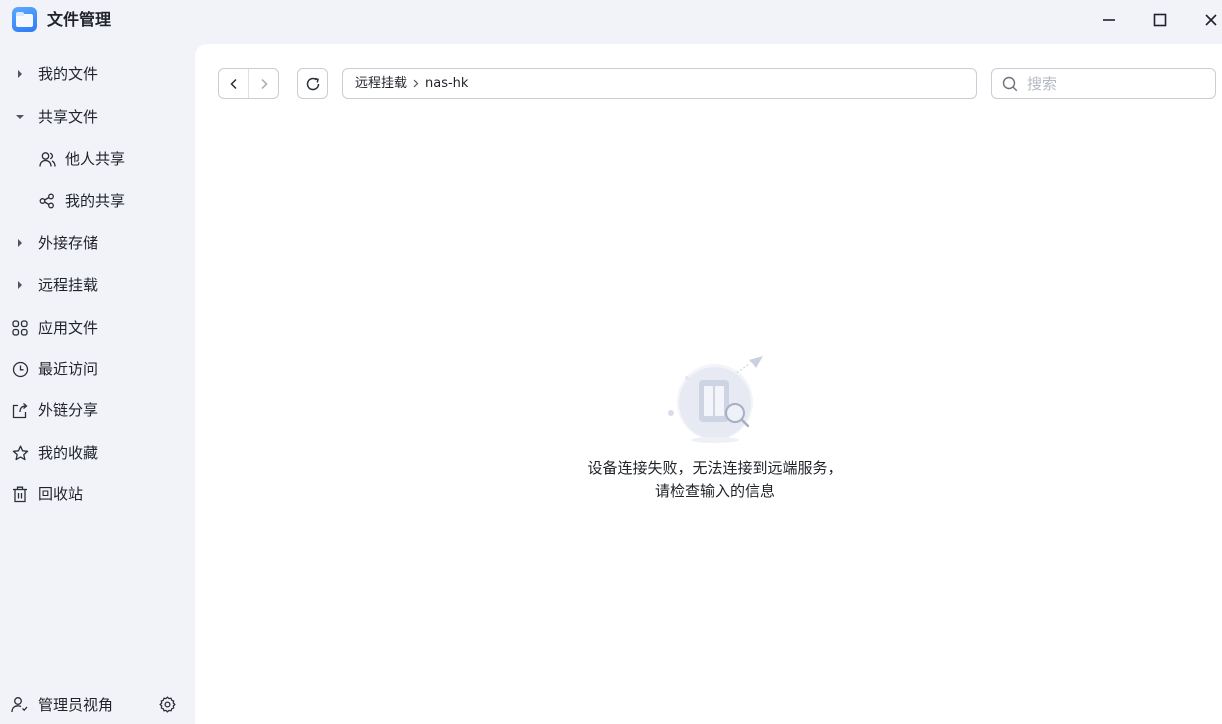 This screenshot has width=1222, height=724. What do you see at coordinates (68, 410) in the screenshot?
I see `sidebar-item-label: 外链分享` at bounding box center [68, 410].